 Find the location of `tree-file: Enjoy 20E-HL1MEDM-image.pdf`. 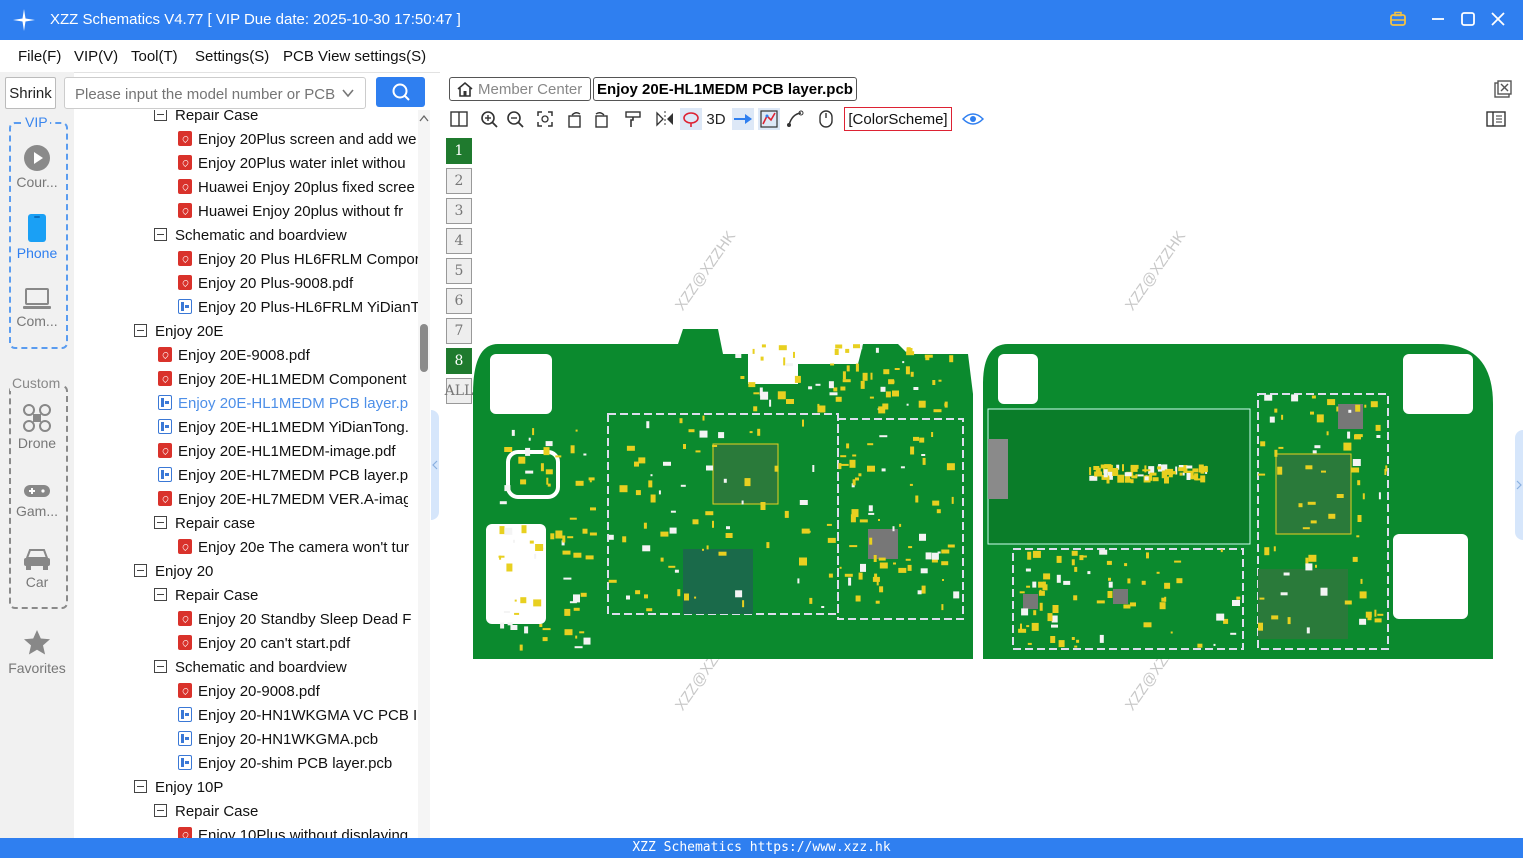

tree-file: Enjoy 20E-HL1MEDM-image.pdf is located at coordinates (283, 452).